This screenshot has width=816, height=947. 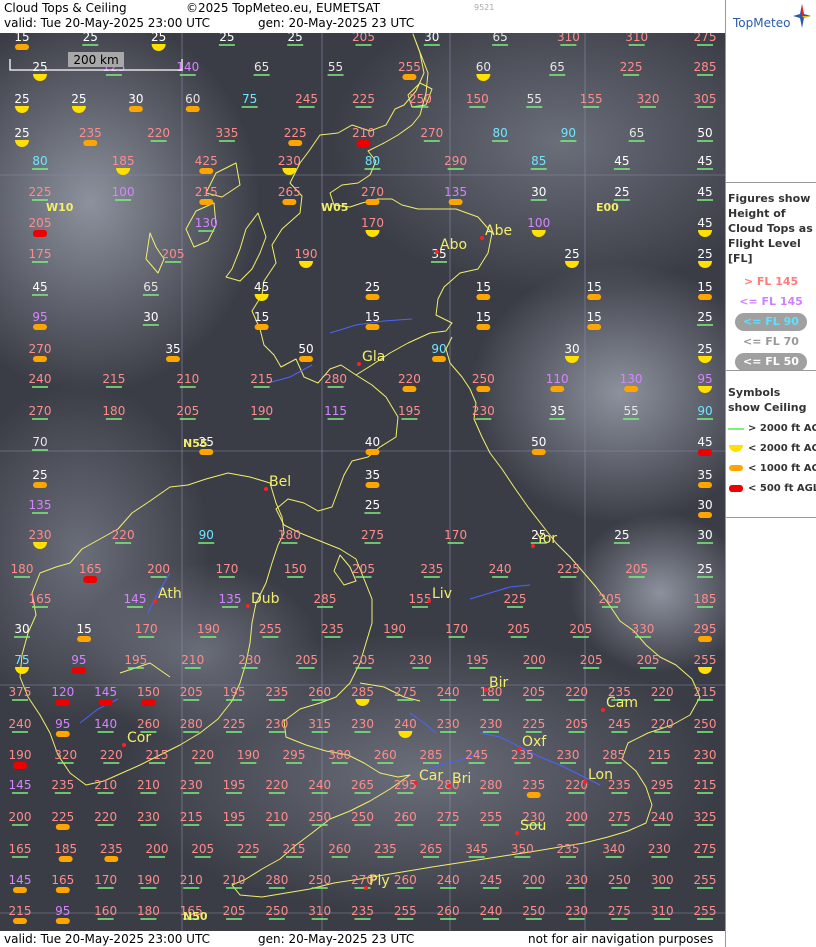 What do you see at coordinates (431, 849) in the screenshot?
I see `cloud-top-value: 265` at bounding box center [431, 849].